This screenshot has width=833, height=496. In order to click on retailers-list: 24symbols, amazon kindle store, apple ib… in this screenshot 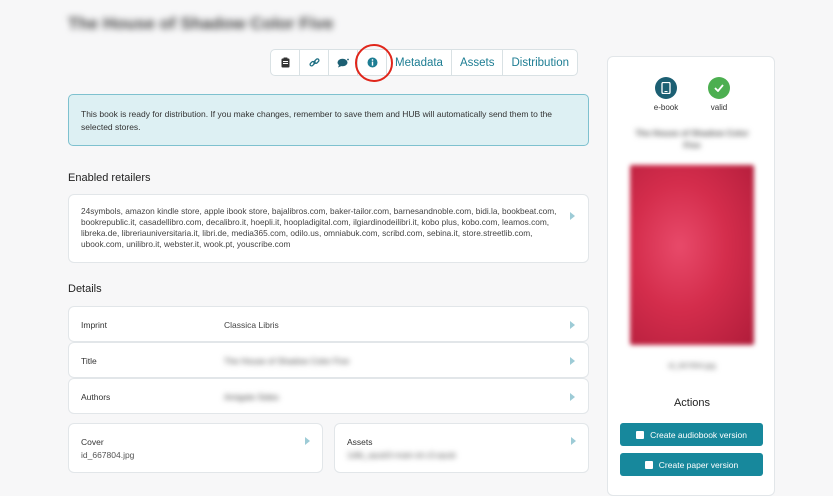, I will do `click(319, 227)`.